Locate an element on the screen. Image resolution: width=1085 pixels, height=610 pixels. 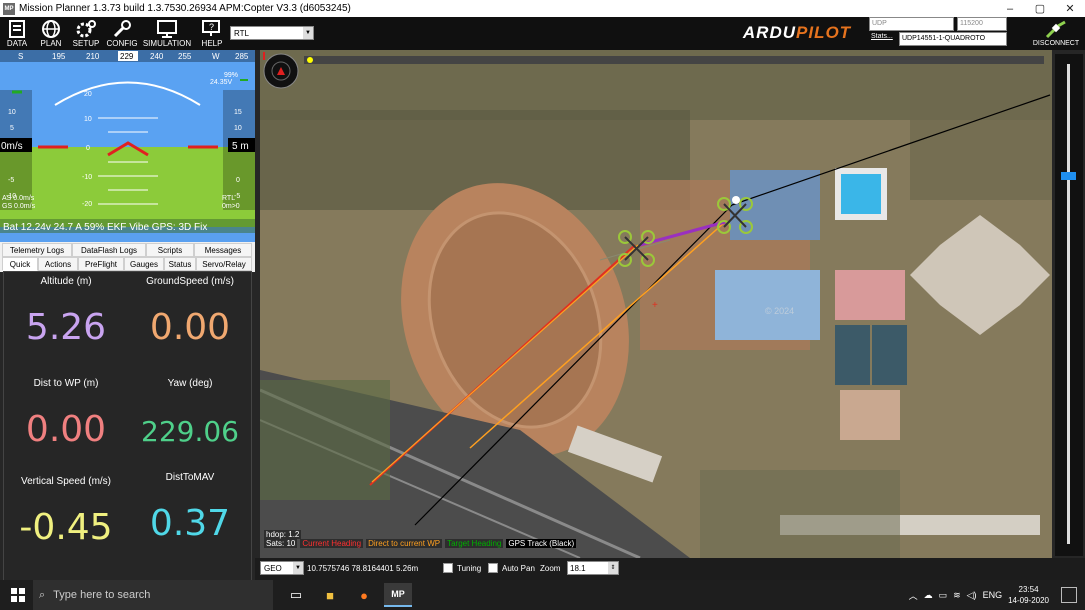
chevron-down-icon: ▼ is located at coordinates (308, 33).